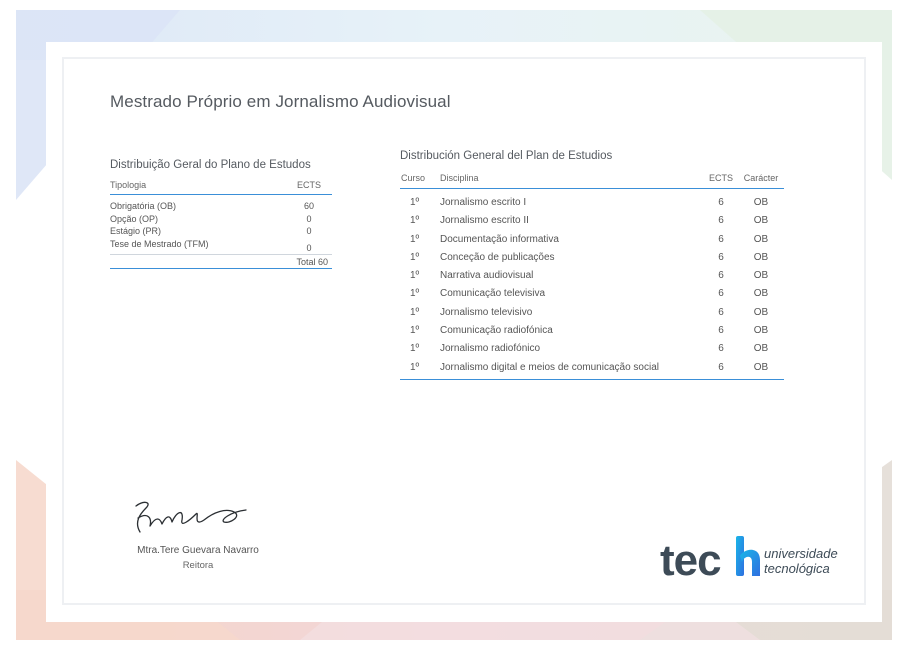  I want to click on header-disciplina: Disciplina, so click(459, 178).